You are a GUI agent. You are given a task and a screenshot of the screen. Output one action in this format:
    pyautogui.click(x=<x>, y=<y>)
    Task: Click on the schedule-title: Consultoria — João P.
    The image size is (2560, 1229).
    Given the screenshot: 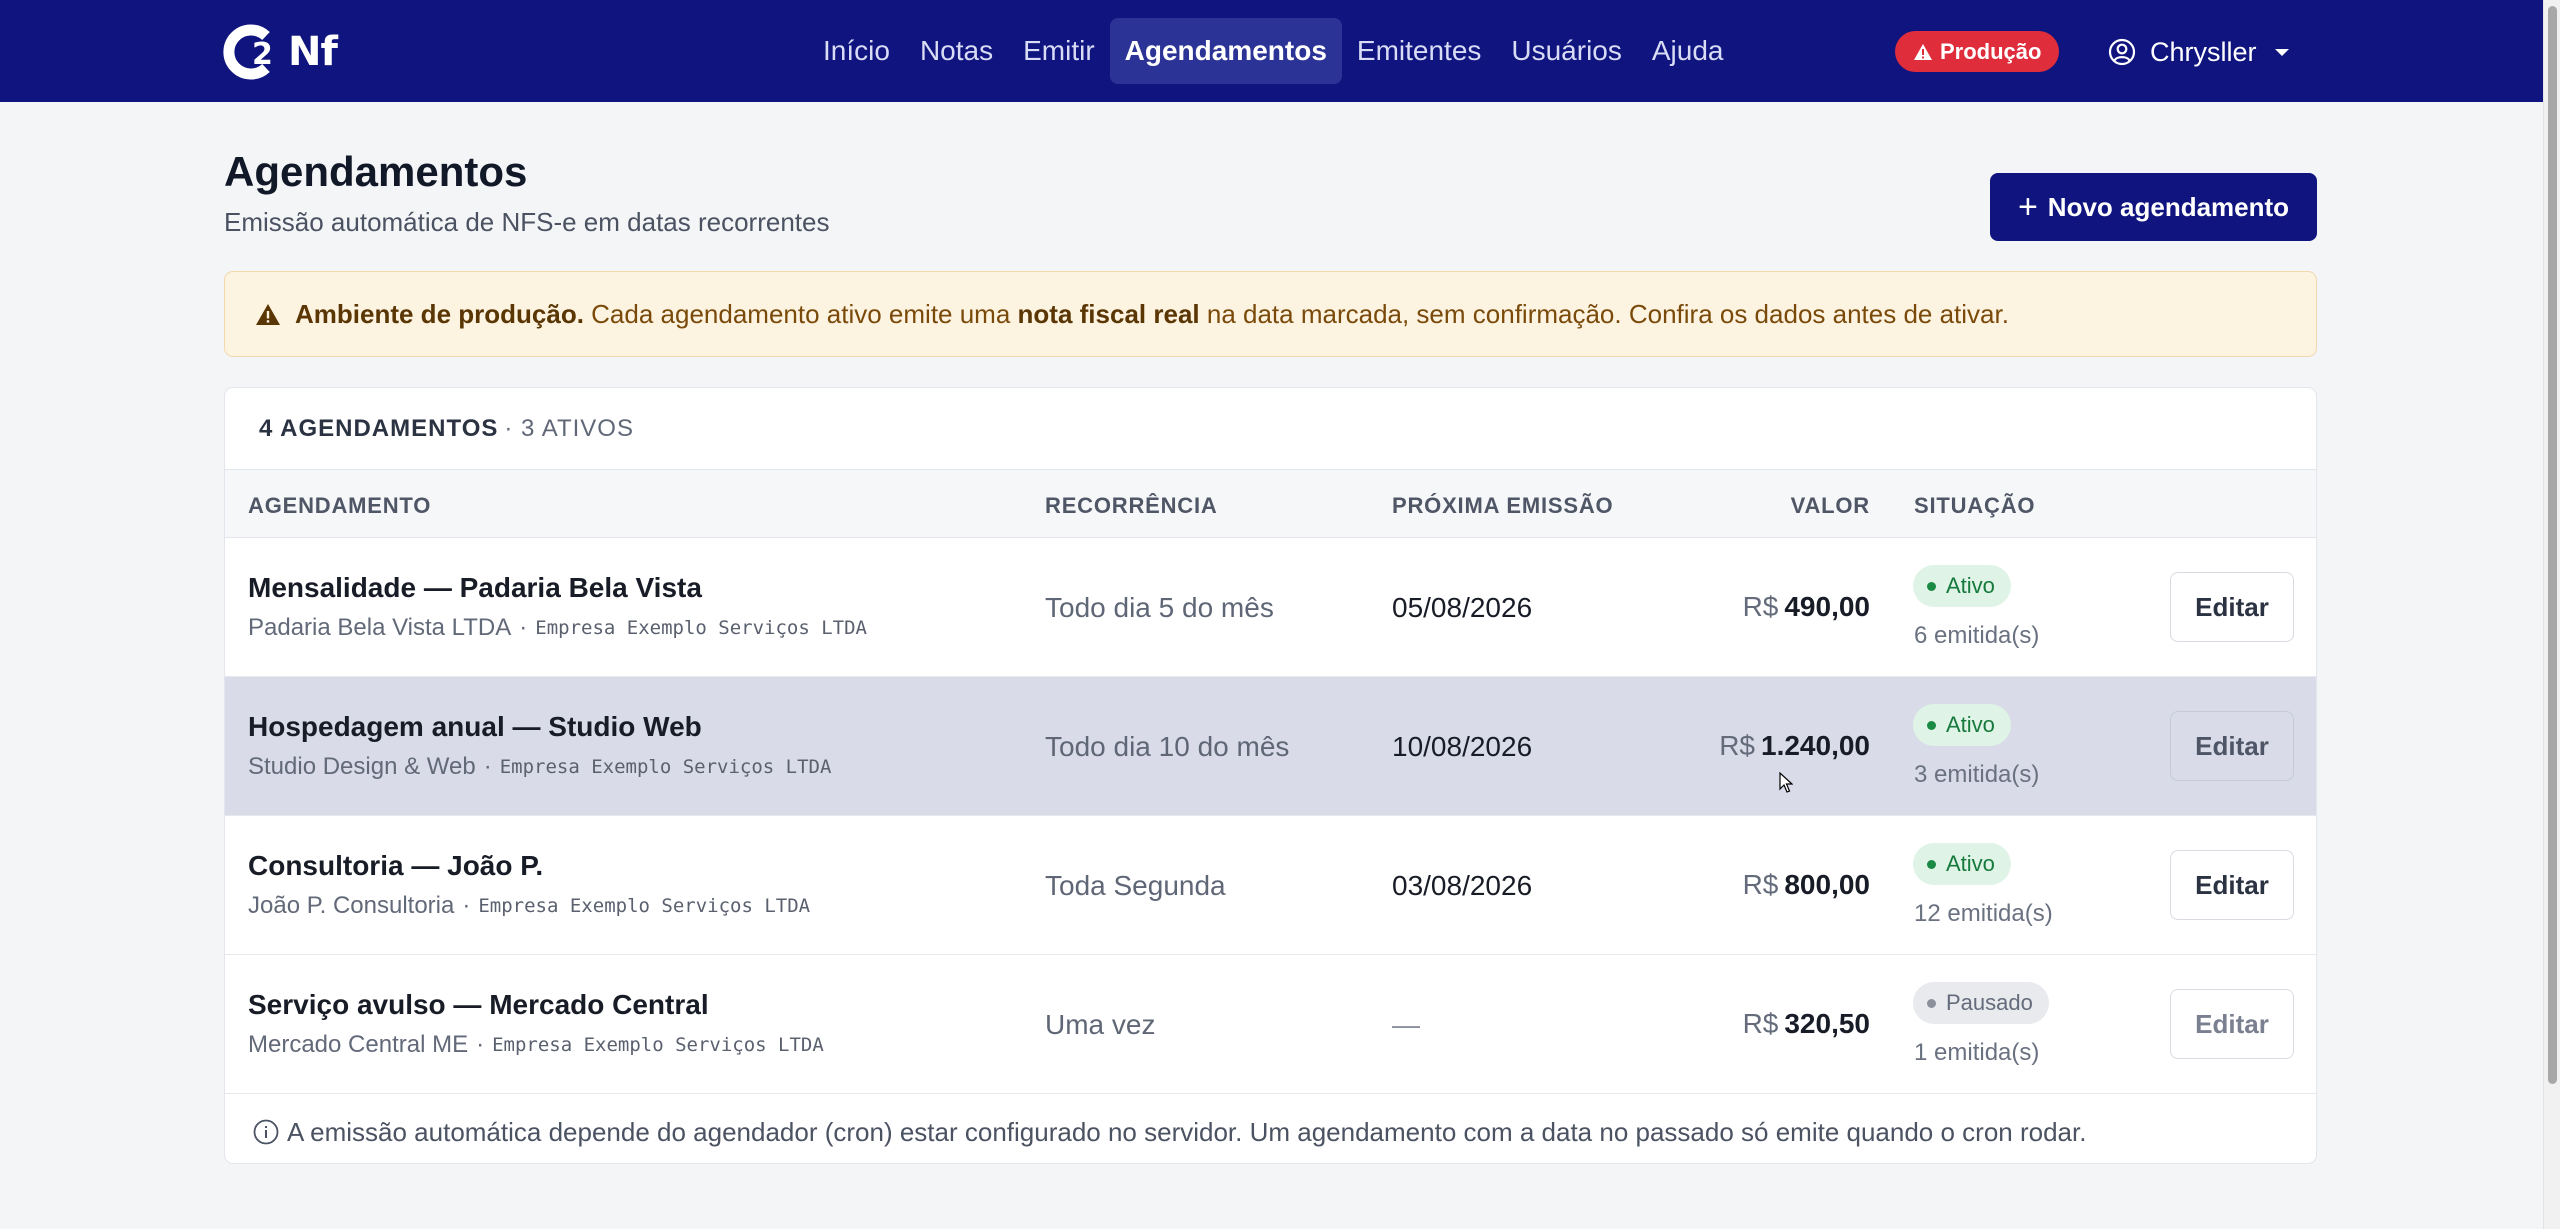 What is the action you would take?
    pyautogui.click(x=396, y=865)
    